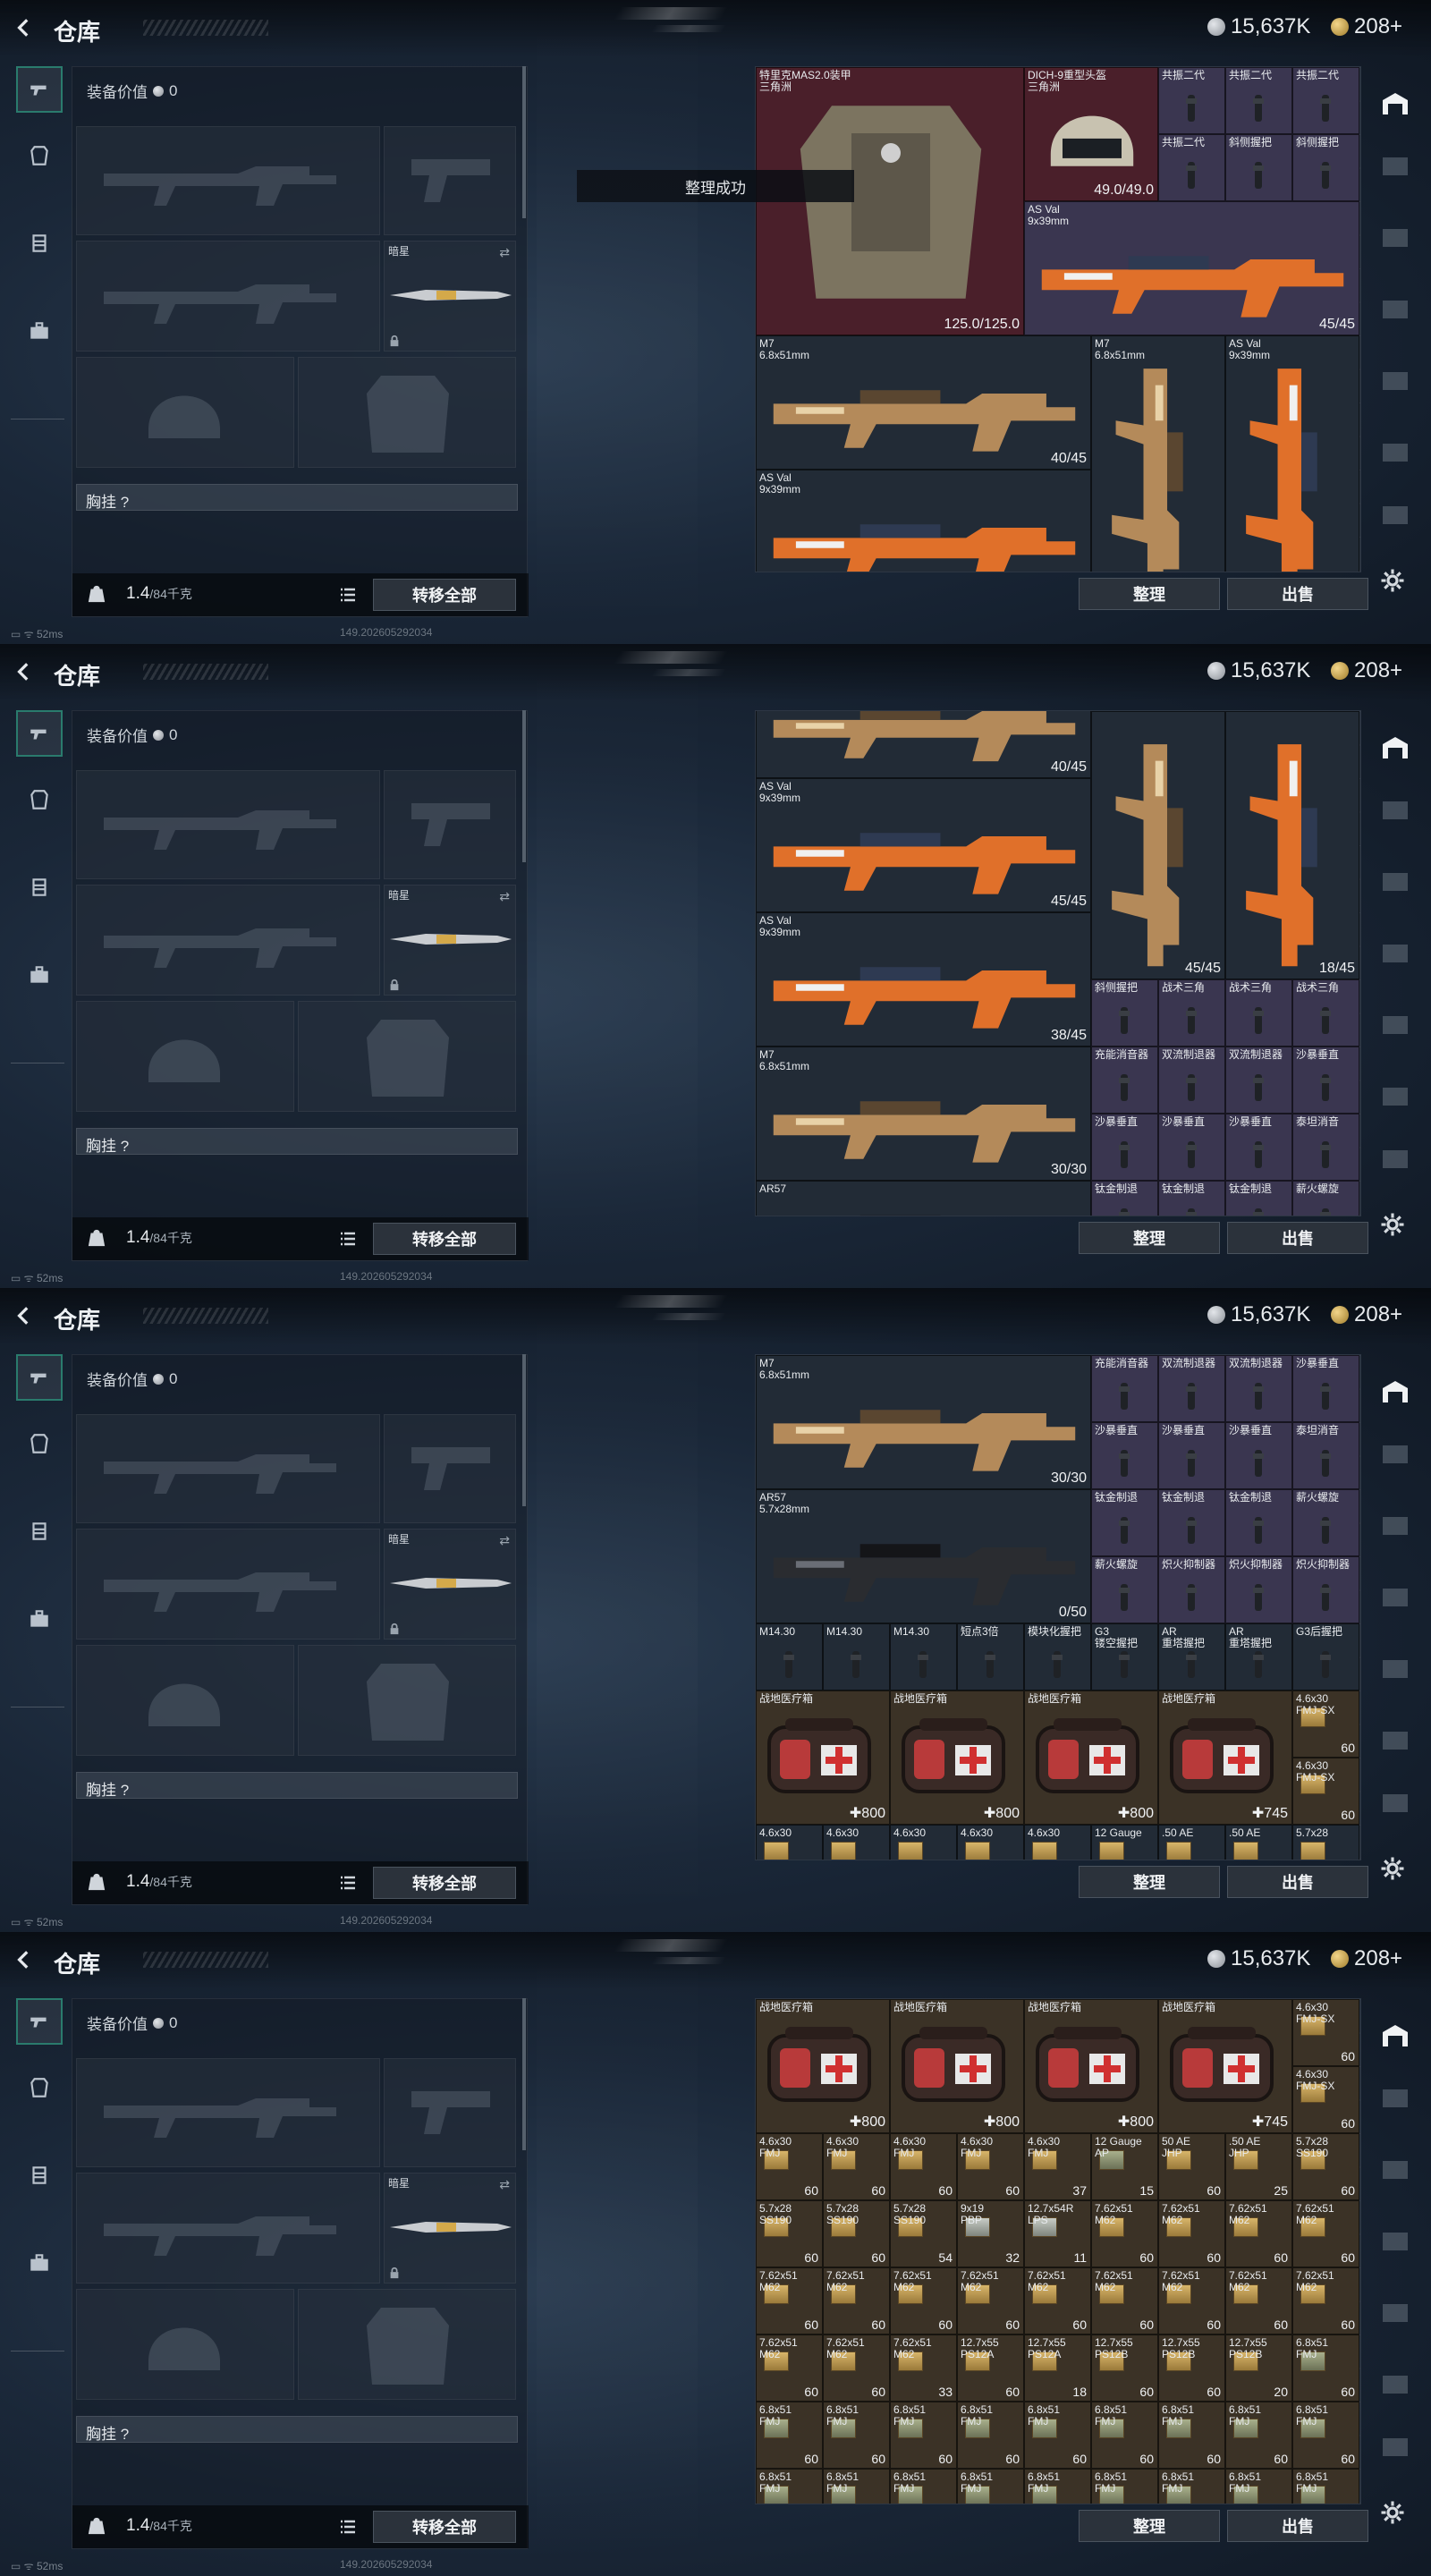 Image resolution: width=1431 pixels, height=2576 pixels. Describe the element at coordinates (1192, 1842) in the screenshot. I see `stash-item: .50 AE` at that location.